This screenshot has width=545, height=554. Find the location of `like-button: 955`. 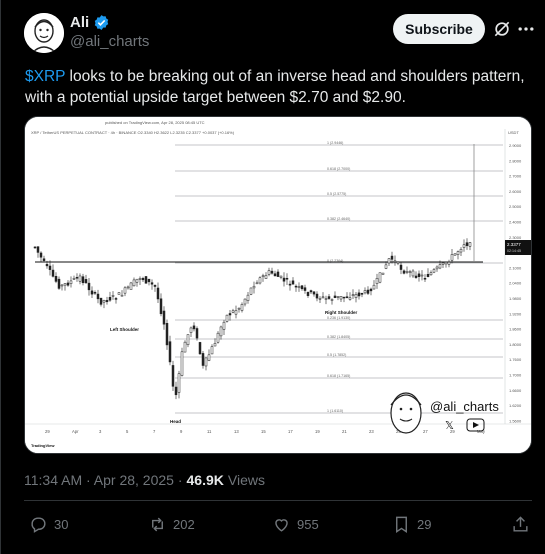

like-button: 955 is located at coordinates (295, 524).